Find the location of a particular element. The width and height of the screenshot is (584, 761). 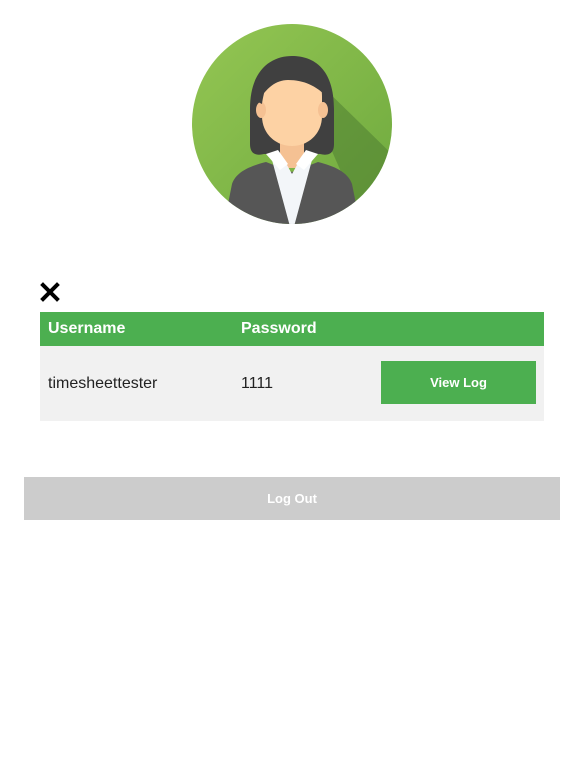

log-out-button: Log Out is located at coordinates (292, 498).